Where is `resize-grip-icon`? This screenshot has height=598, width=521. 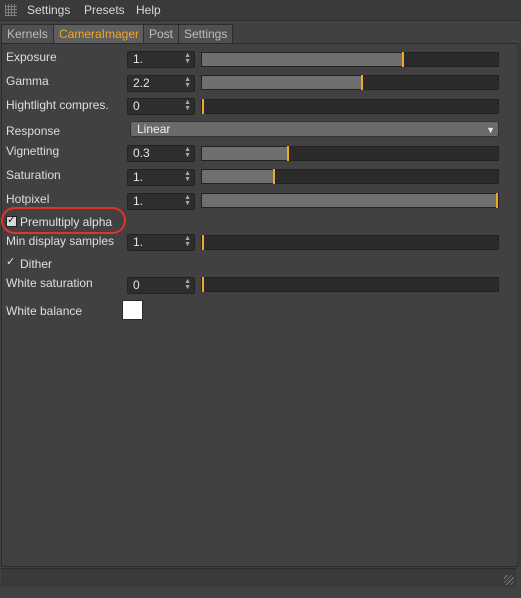 resize-grip-icon is located at coordinates (509, 580).